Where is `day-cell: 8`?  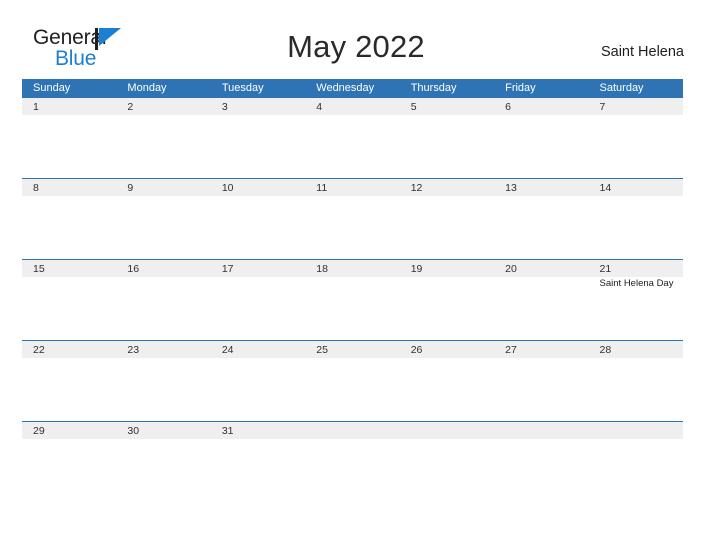
day-cell: 8 is located at coordinates (69, 219).